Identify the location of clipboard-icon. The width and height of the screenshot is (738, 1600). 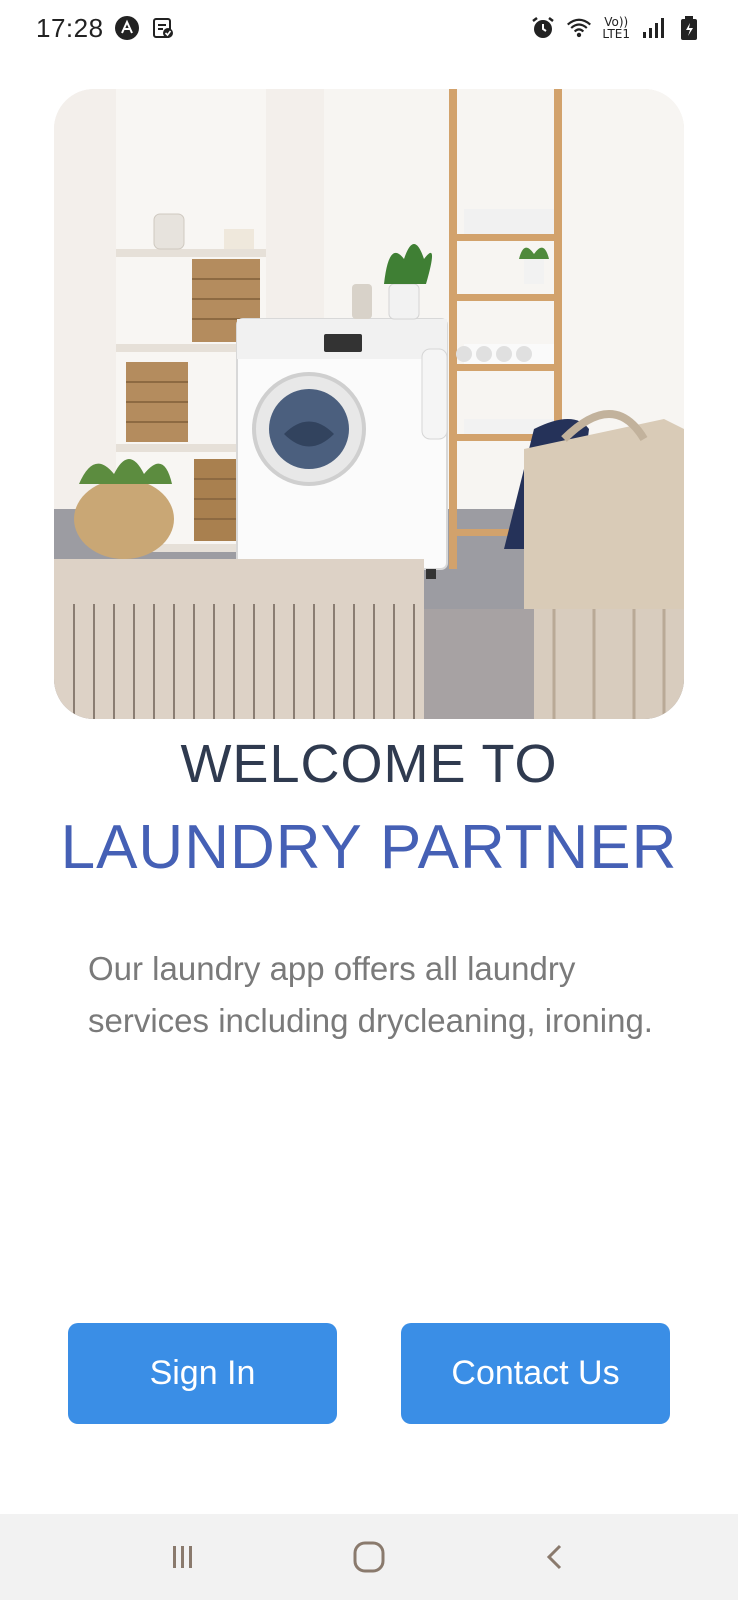
(163, 28).